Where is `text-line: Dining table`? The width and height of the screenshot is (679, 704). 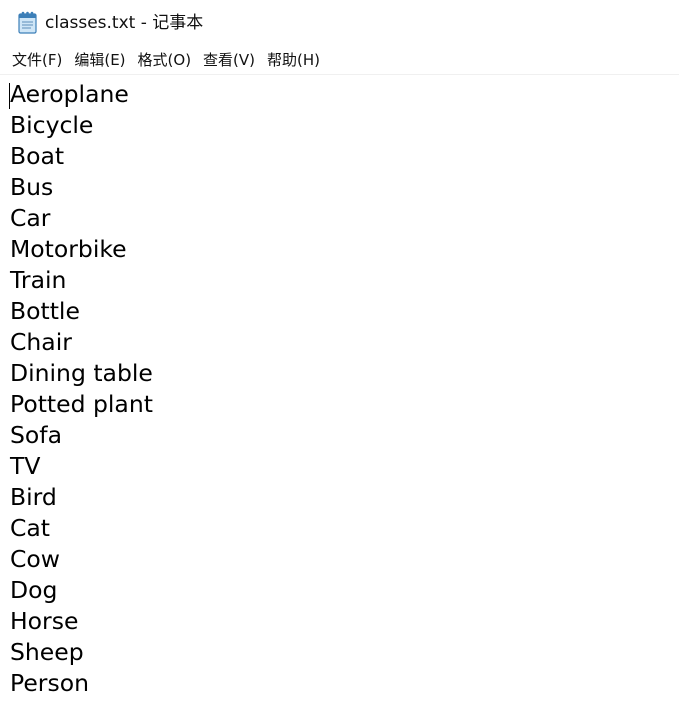
text-line: Dining table is located at coordinates (81, 373).